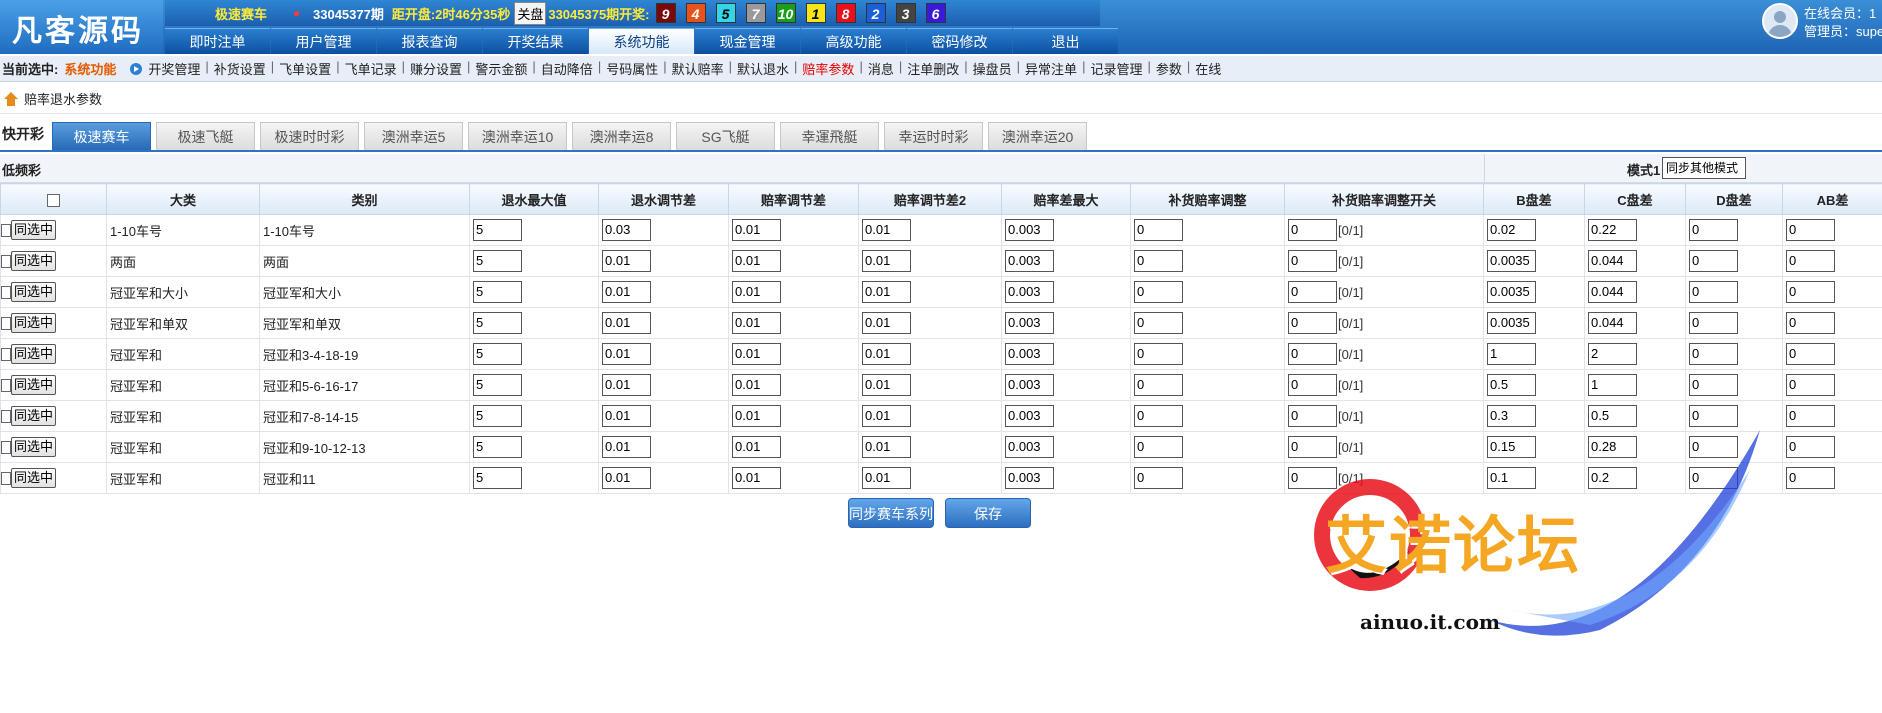 The image size is (1882, 713). Describe the element at coordinates (626, 230) in the screenshot. I see `rebate-step-input: 0.03` at that location.